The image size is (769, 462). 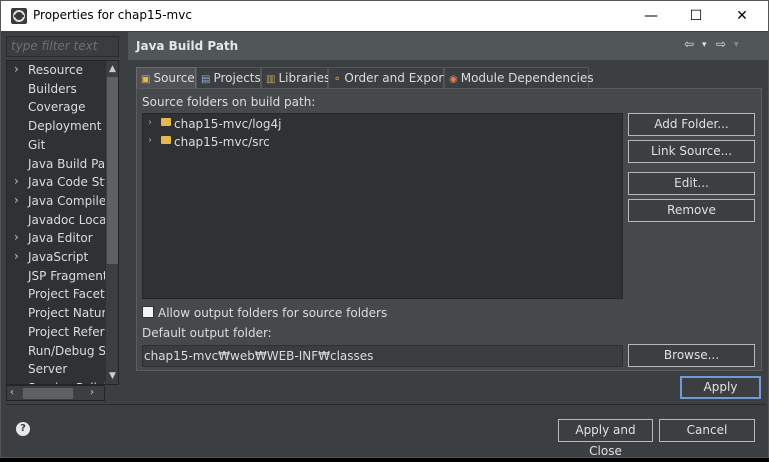 I want to click on projects-tab-icon: ▤, so click(x=206, y=79).